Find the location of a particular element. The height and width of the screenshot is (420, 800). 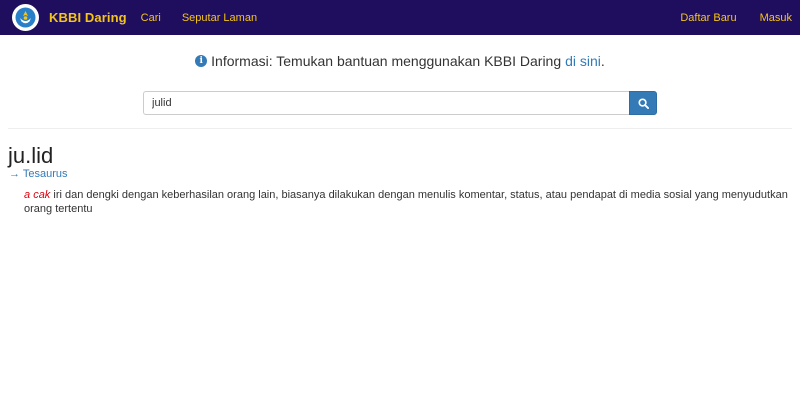

search-icon is located at coordinates (643, 103).